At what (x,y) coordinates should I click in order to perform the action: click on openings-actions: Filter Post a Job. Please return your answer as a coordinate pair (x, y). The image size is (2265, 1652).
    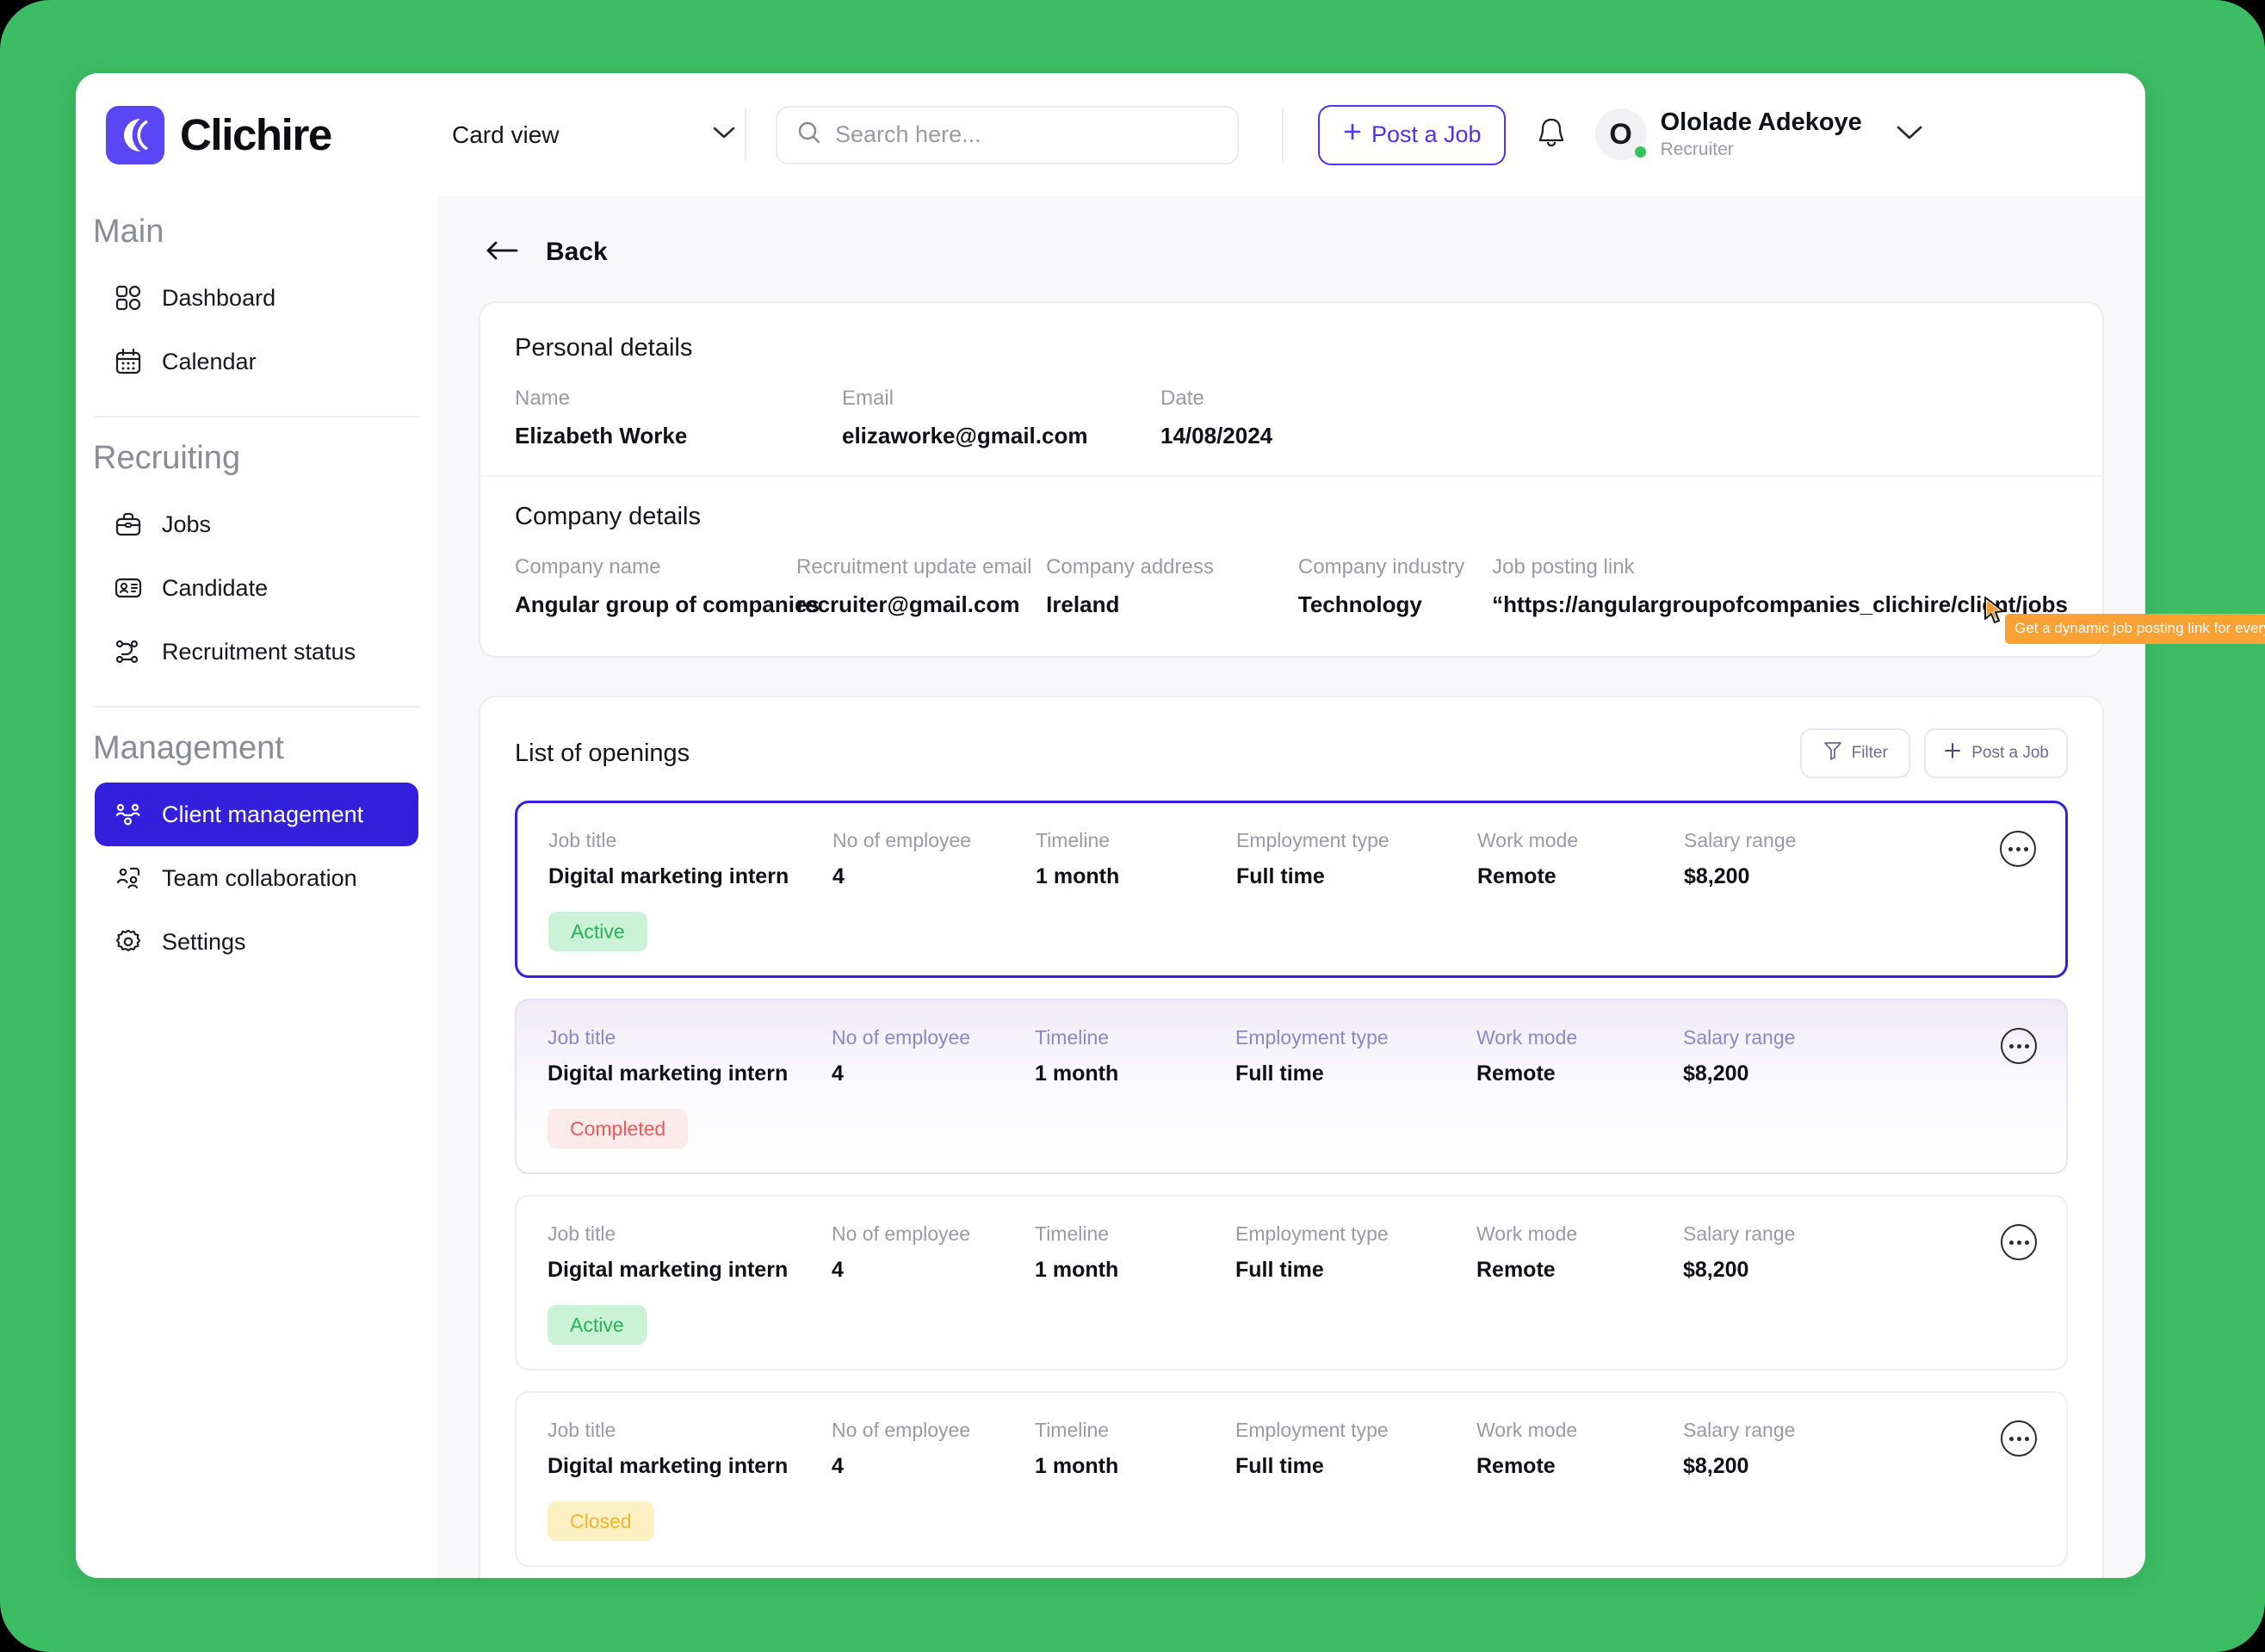
    Looking at the image, I should click on (1934, 753).